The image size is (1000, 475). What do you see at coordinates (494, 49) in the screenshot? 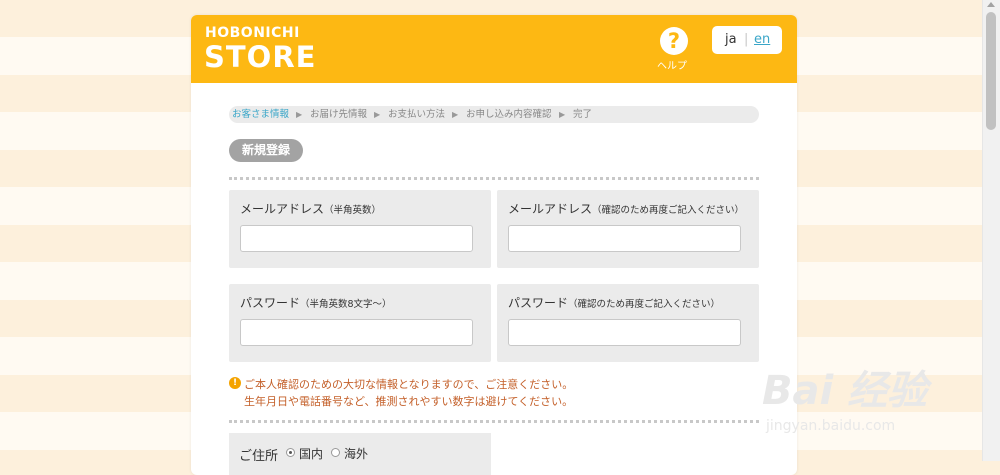
I see `store-header: HOBONICHI STORE ? ヘルプ ja | en` at bounding box center [494, 49].